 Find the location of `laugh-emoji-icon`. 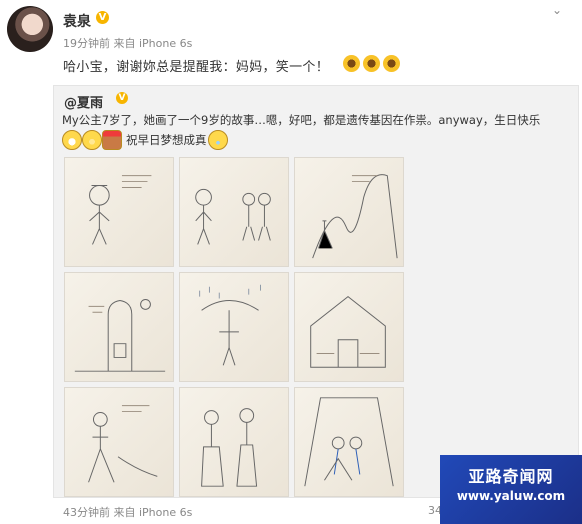

laugh-emoji-icon is located at coordinates (72, 140).